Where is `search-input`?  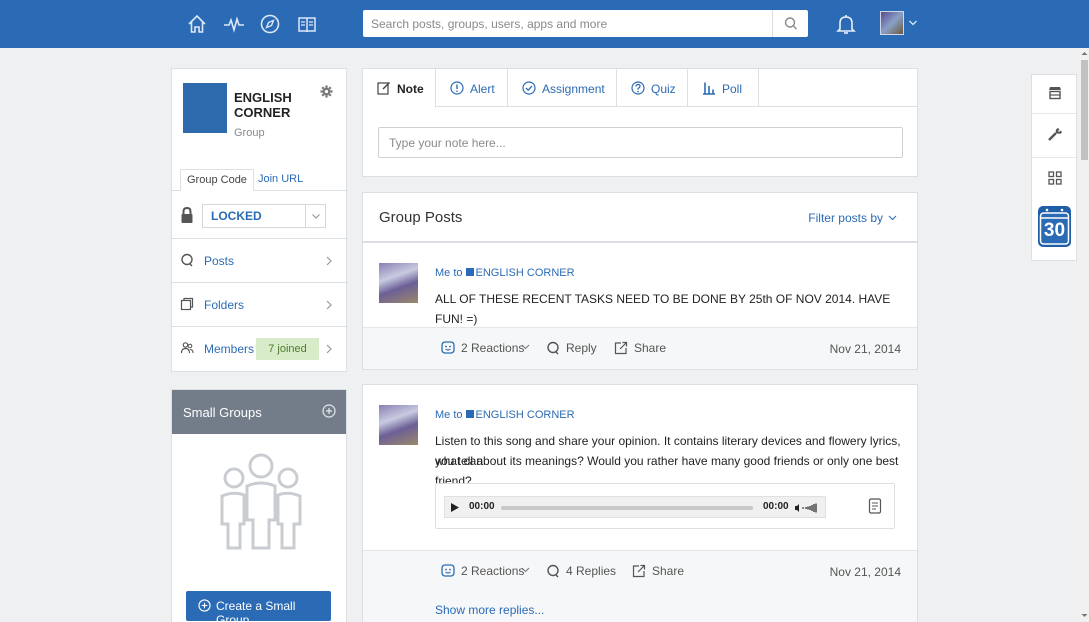
search-input is located at coordinates (567, 23).